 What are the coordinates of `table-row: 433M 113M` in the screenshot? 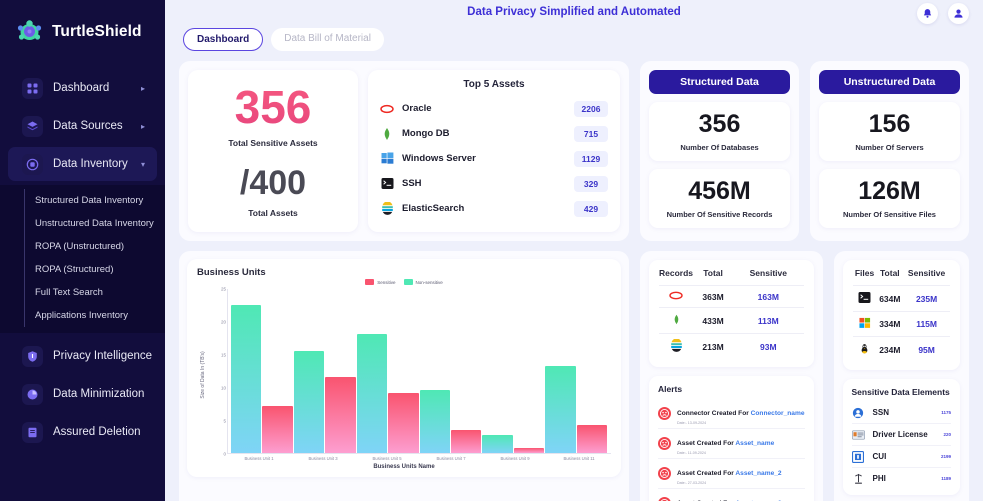 It's located at (731, 320).